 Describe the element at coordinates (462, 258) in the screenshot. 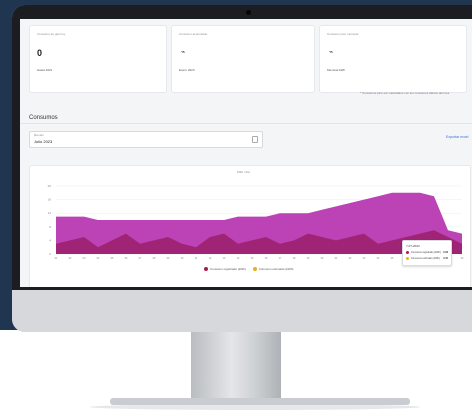

I see `x-tick-label: 30` at that location.